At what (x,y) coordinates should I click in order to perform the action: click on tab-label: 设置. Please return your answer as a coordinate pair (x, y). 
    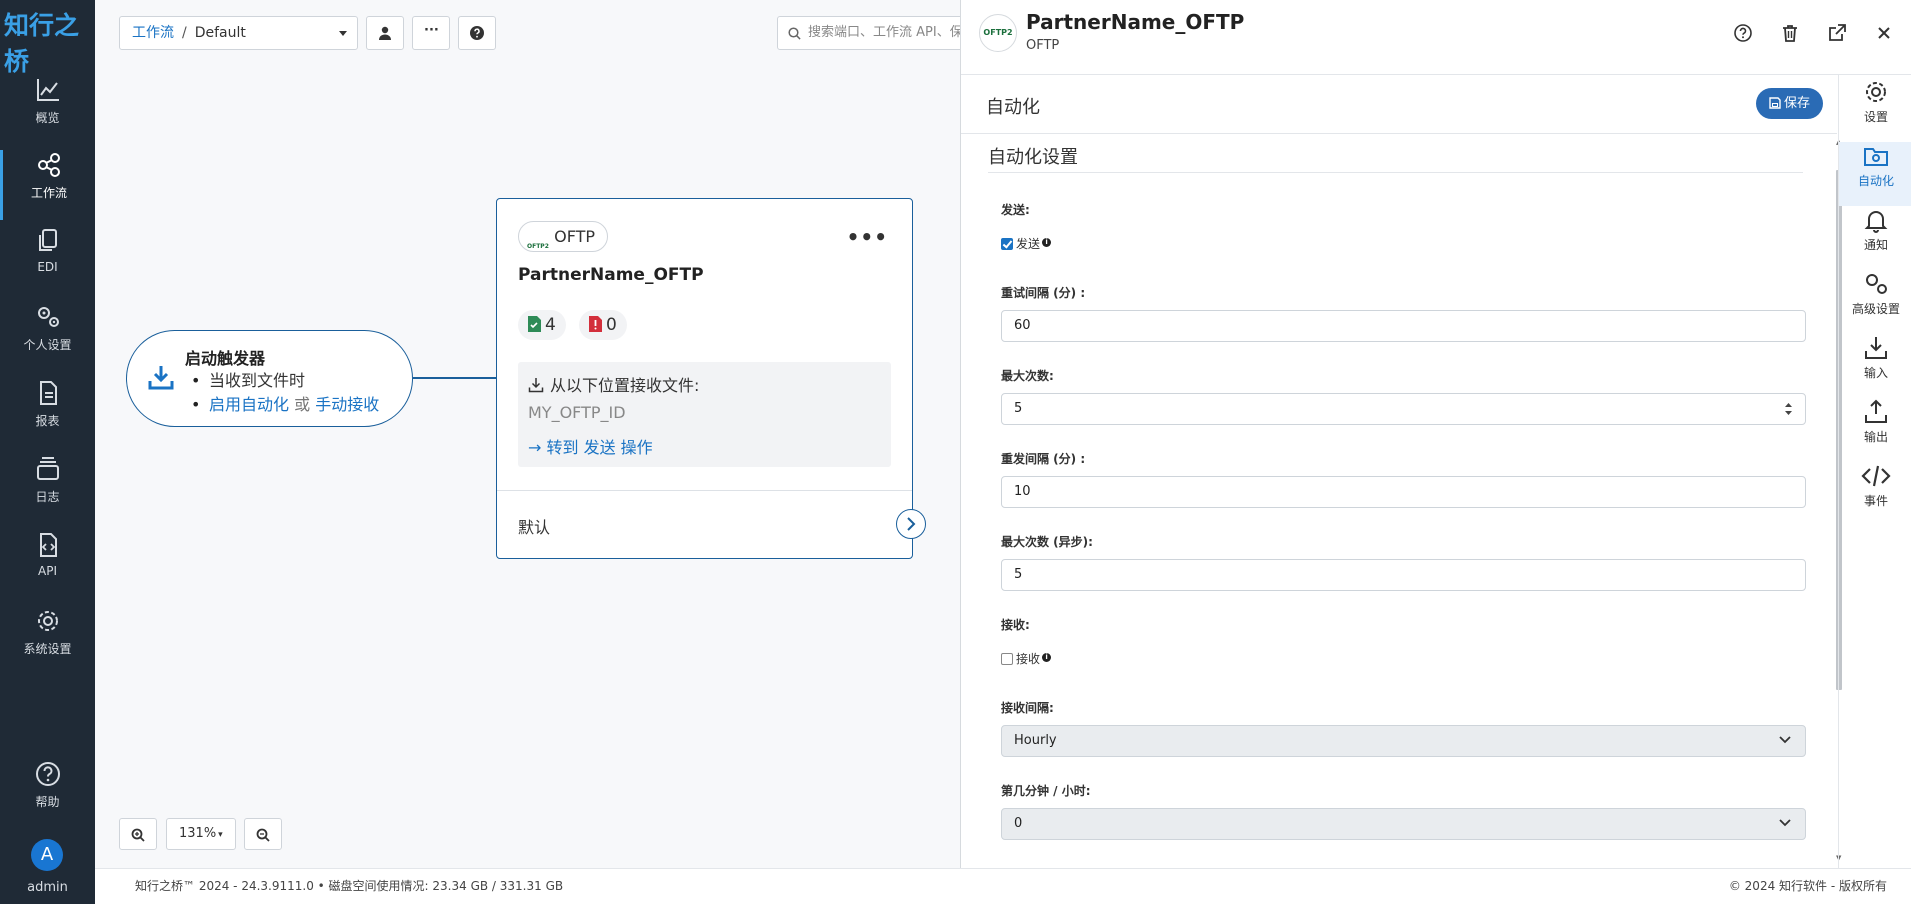
    Looking at the image, I should click on (1875, 117).